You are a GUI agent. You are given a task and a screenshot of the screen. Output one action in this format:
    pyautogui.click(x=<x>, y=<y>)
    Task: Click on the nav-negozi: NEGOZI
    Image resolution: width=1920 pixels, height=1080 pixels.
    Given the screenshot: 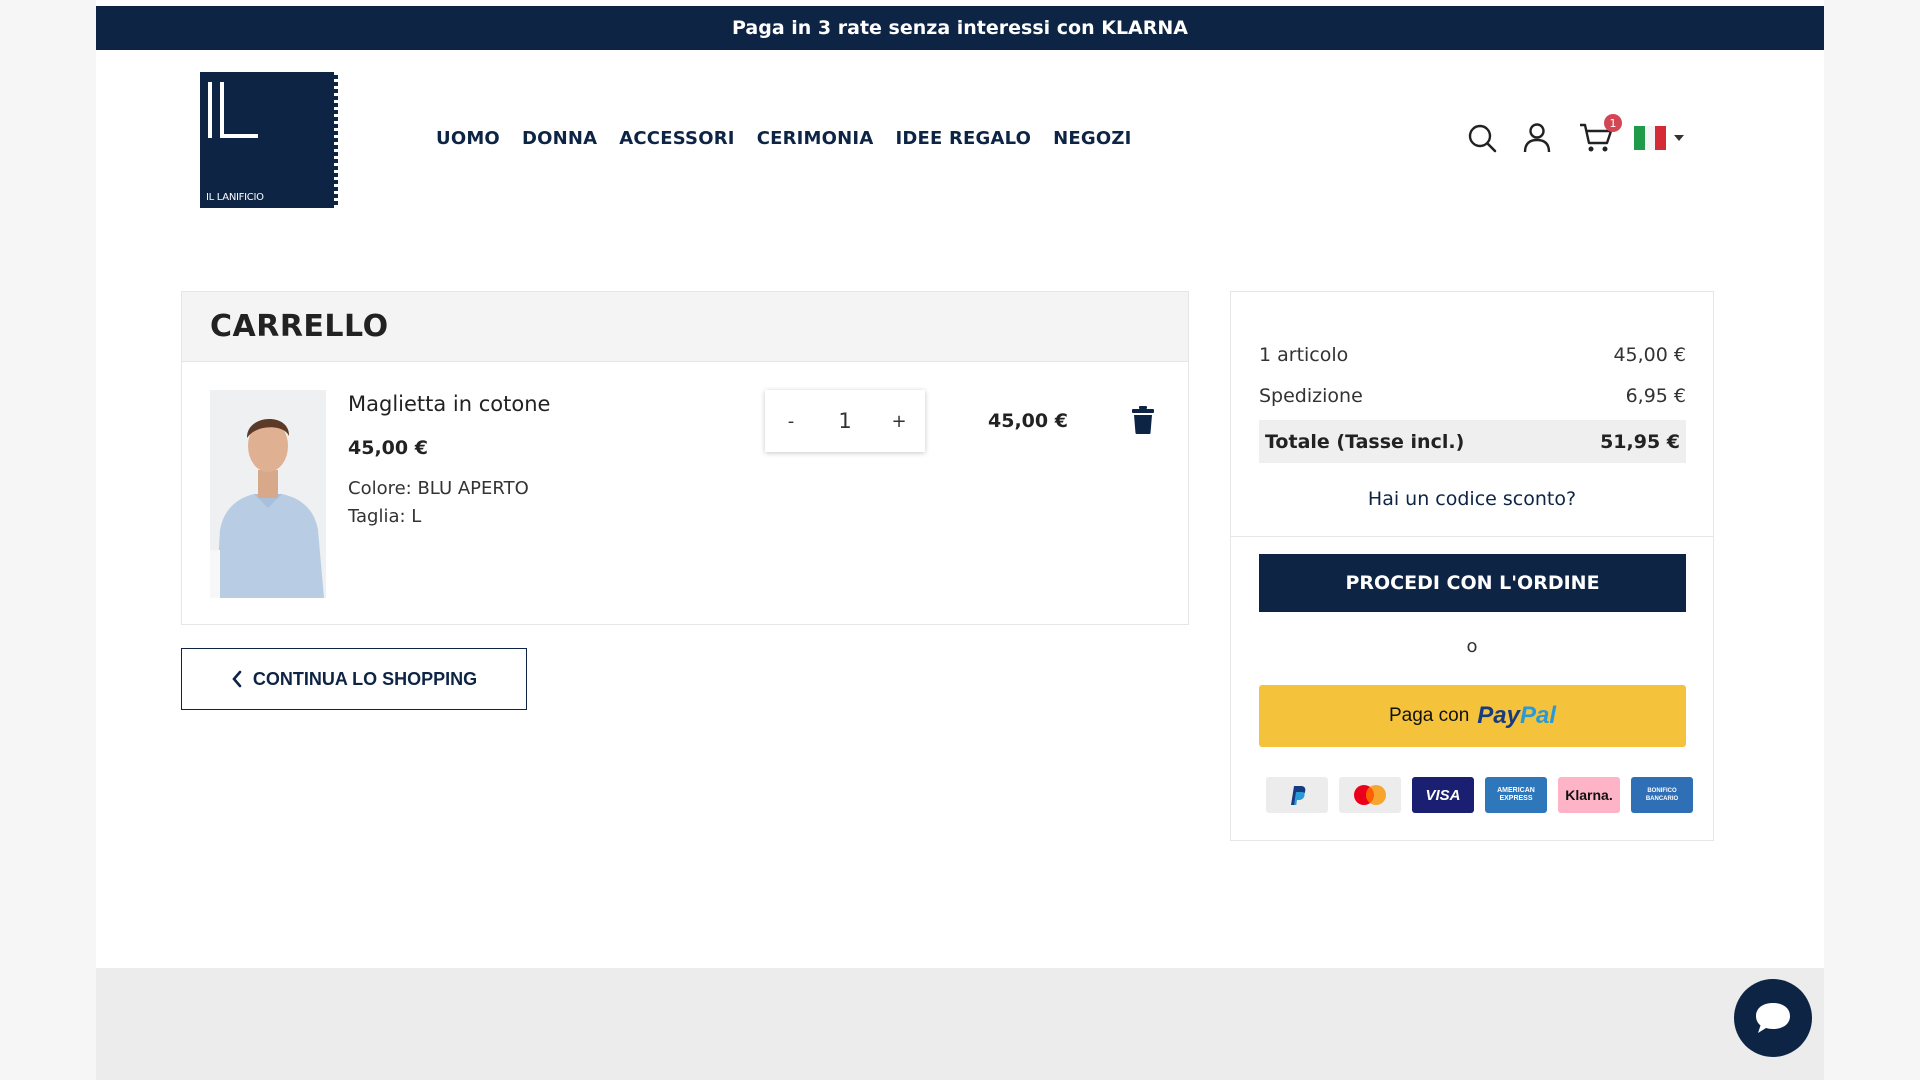 What is the action you would take?
    pyautogui.click(x=1092, y=138)
    